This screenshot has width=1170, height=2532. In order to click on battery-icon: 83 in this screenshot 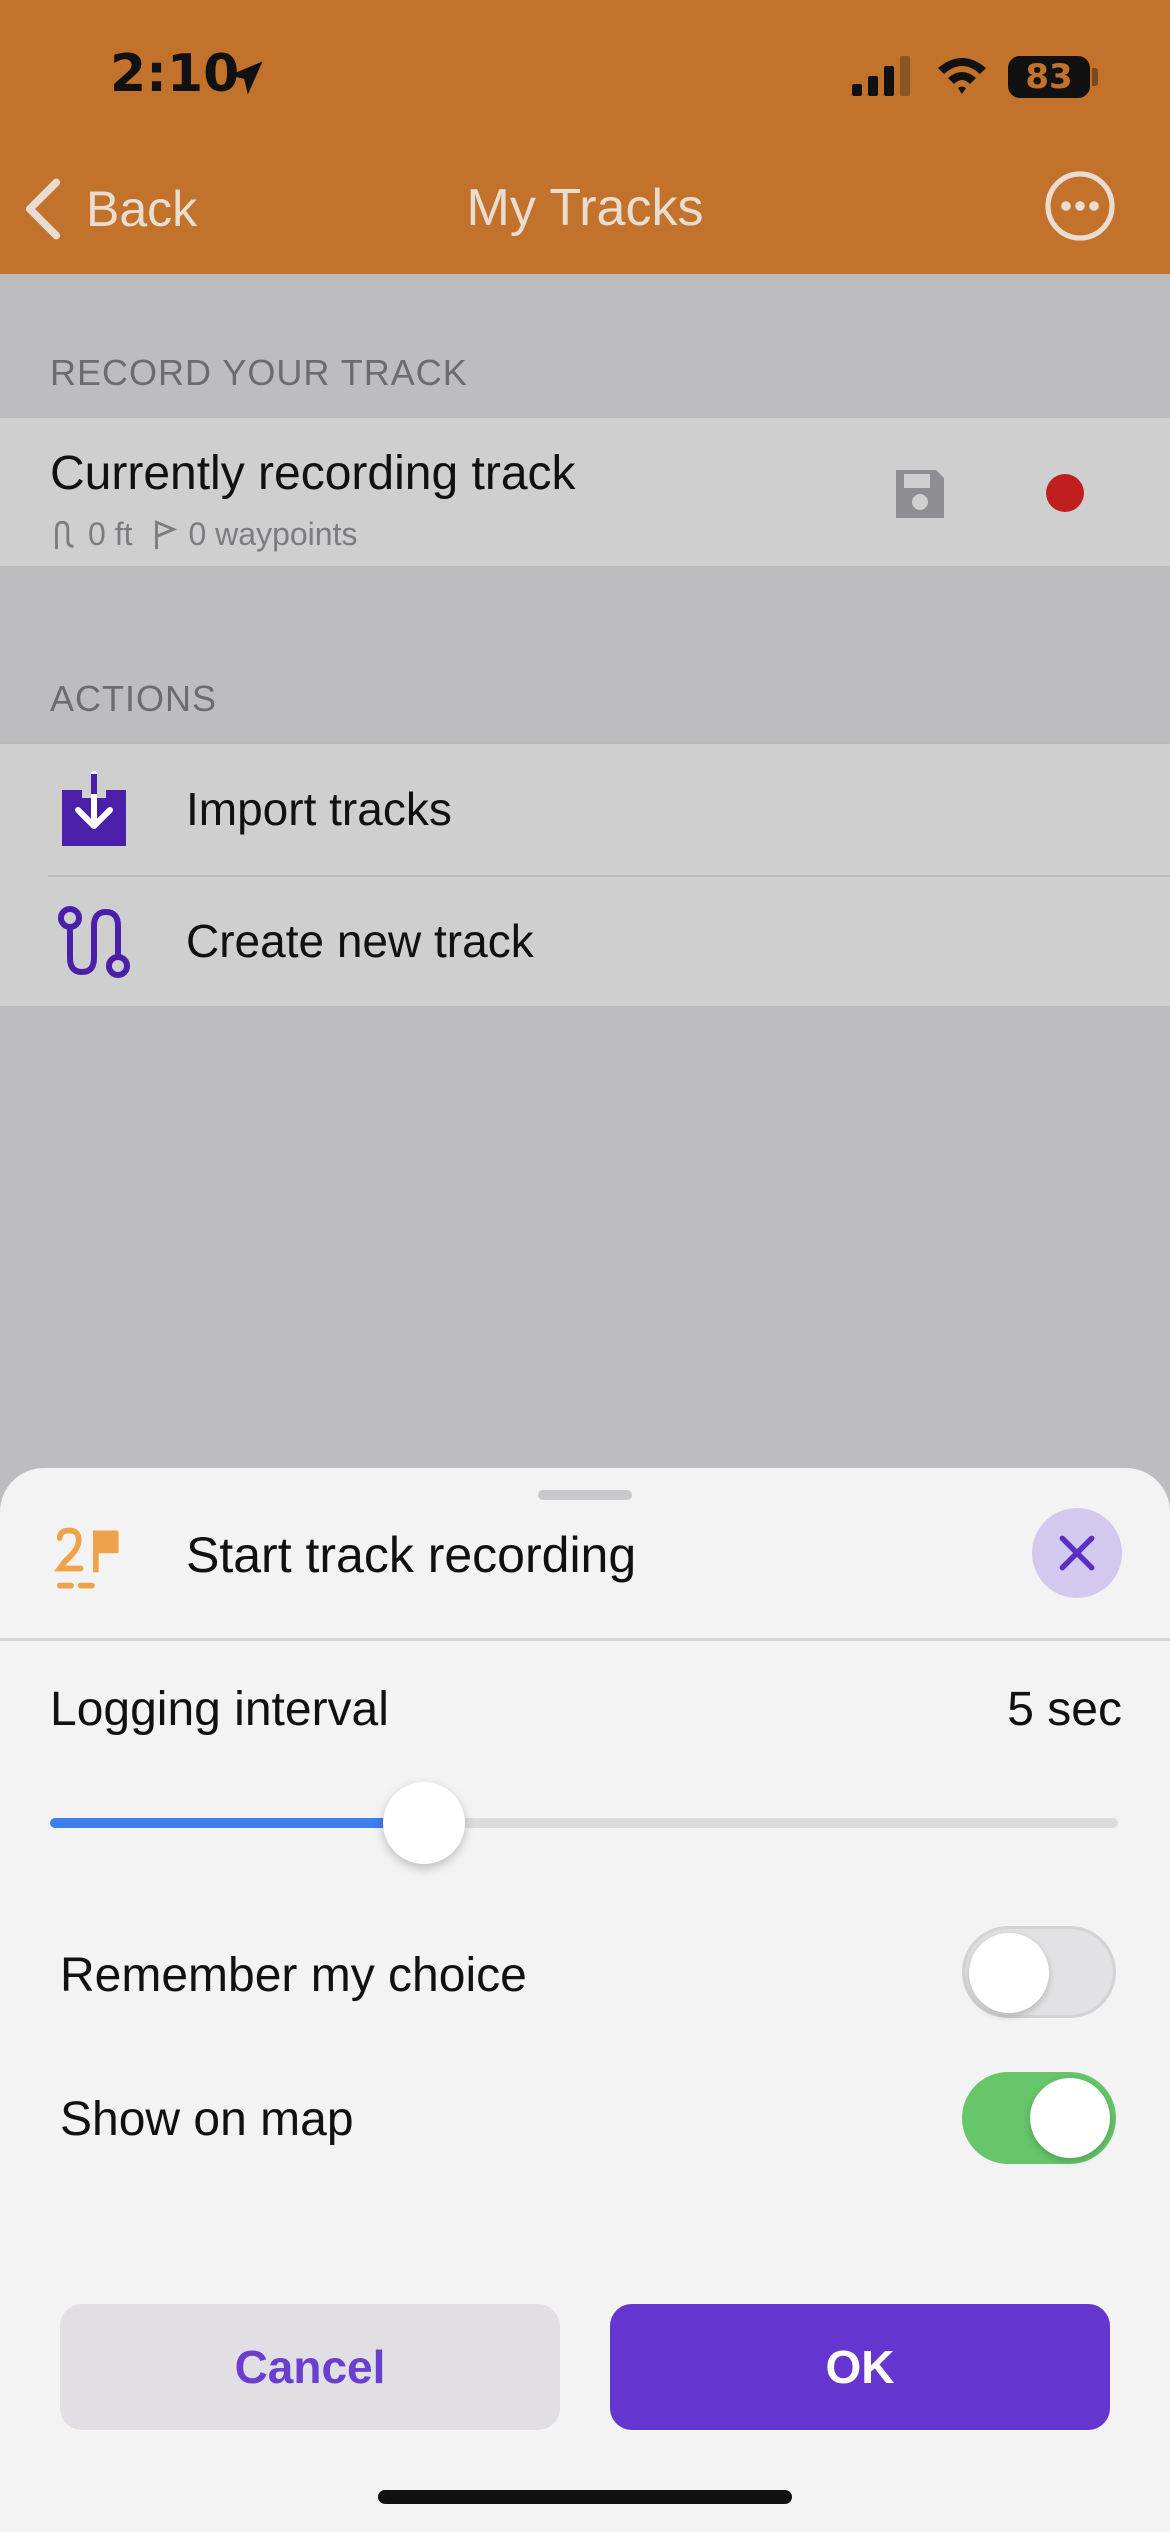, I will do `click(1049, 77)`.